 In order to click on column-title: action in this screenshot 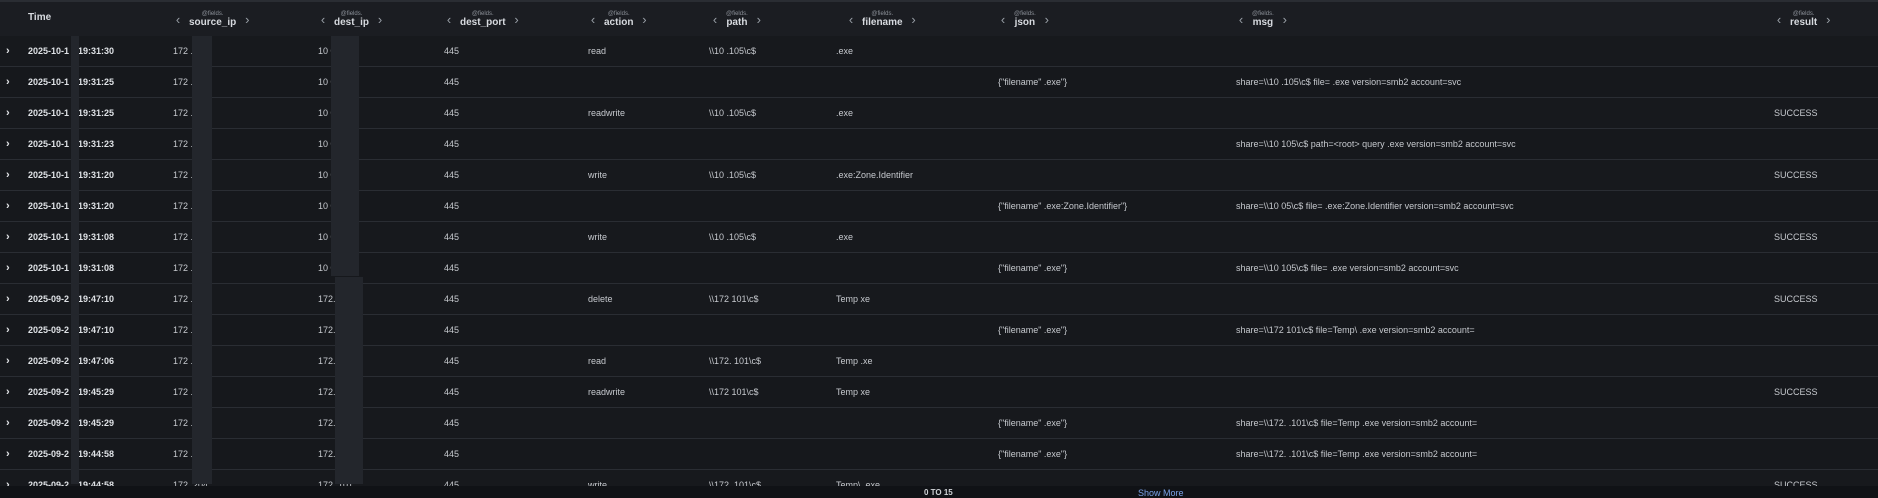, I will do `click(618, 22)`.